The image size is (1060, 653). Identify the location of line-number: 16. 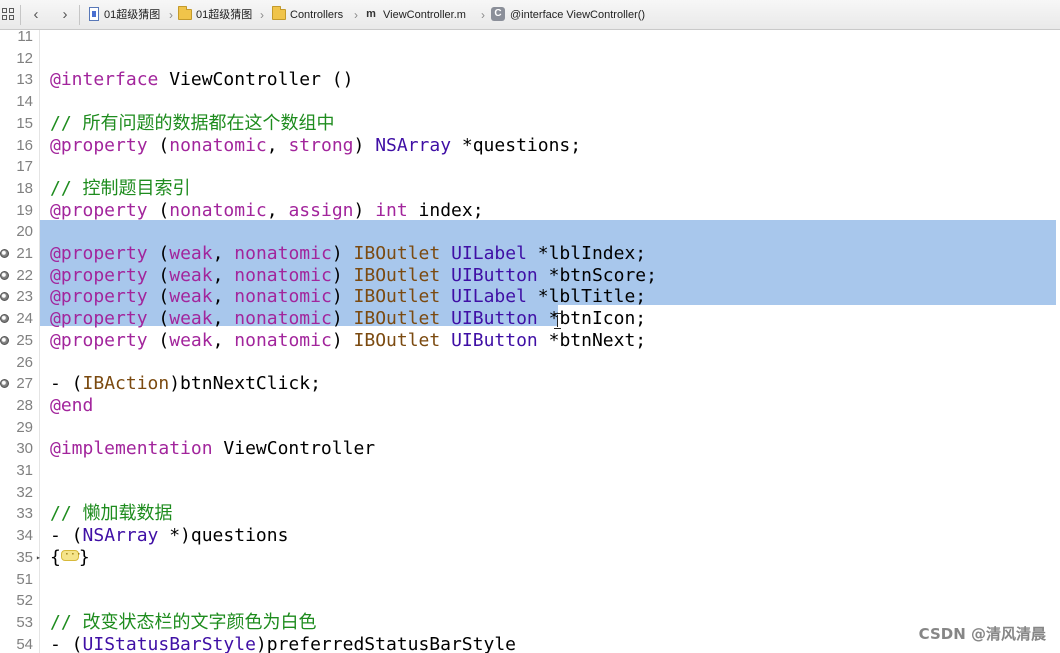
(24, 145).